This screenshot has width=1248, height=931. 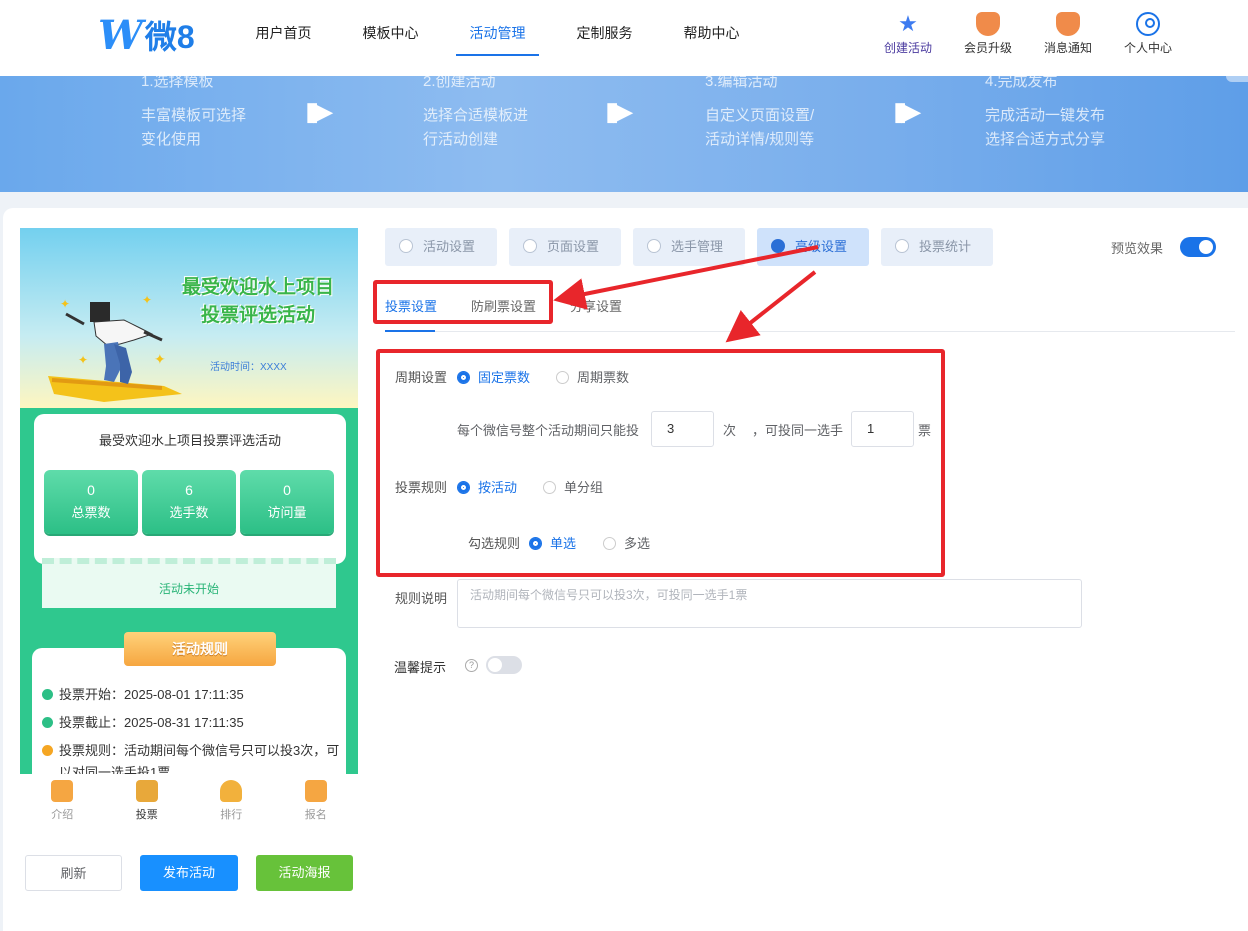 What do you see at coordinates (248, 367) in the screenshot?
I see `preview-time: 活动时间：XXXX` at bounding box center [248, 367].